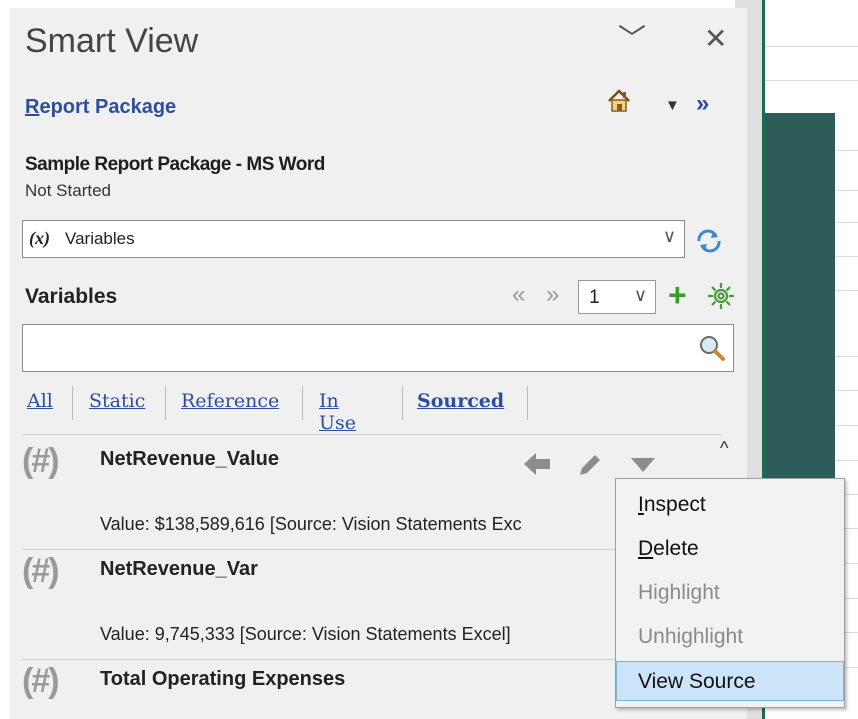  I want to click on document-shape, so click(800, 326).